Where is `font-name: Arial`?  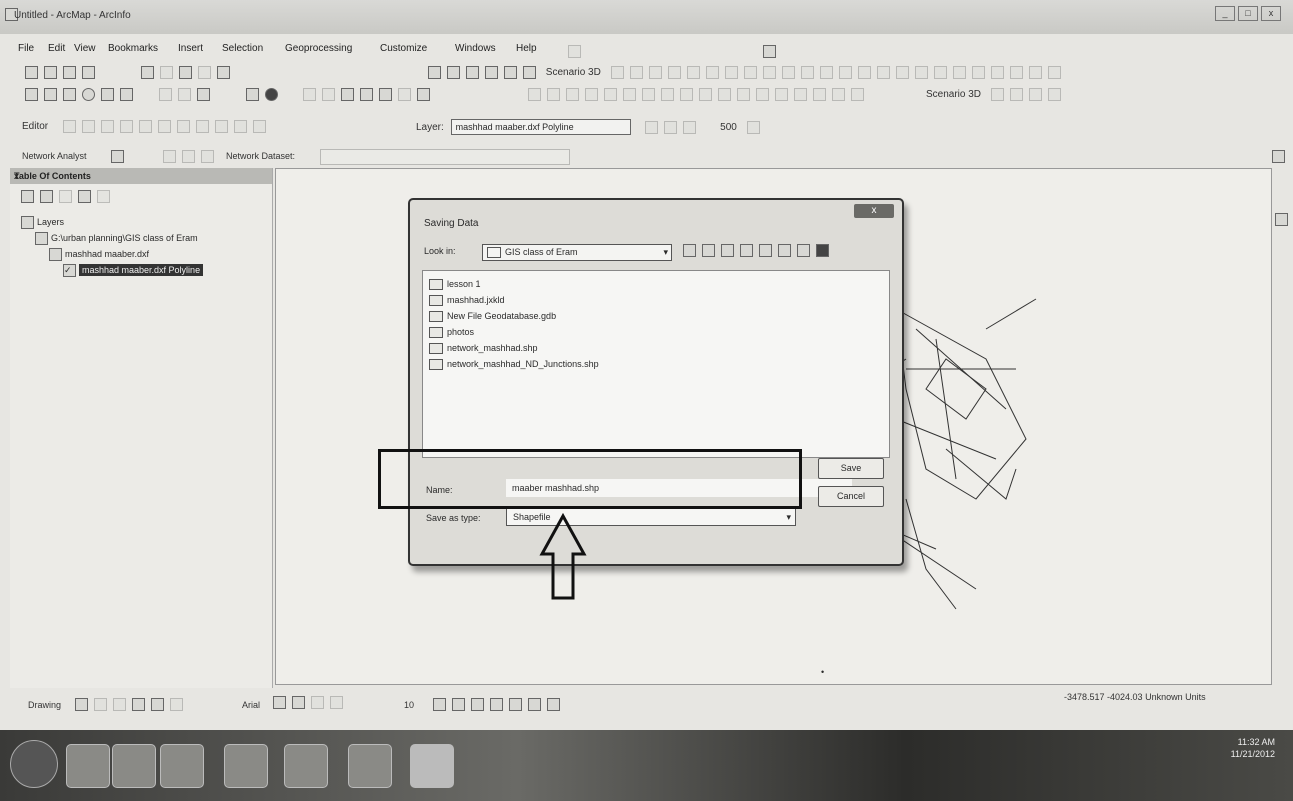 font-name: Arial is located at coordinates (251, 705).